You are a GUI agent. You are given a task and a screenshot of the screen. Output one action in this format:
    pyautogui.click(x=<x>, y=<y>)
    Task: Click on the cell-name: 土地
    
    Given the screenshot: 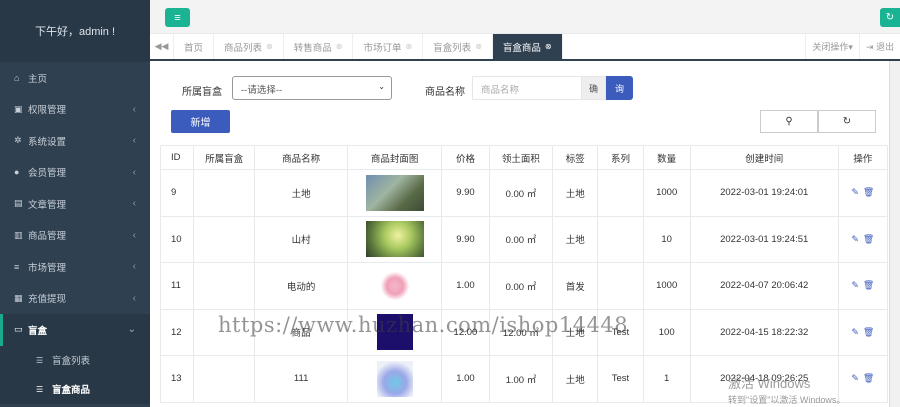 What is the action you would take?
    pyautogui.click(x=301, y=193)
    